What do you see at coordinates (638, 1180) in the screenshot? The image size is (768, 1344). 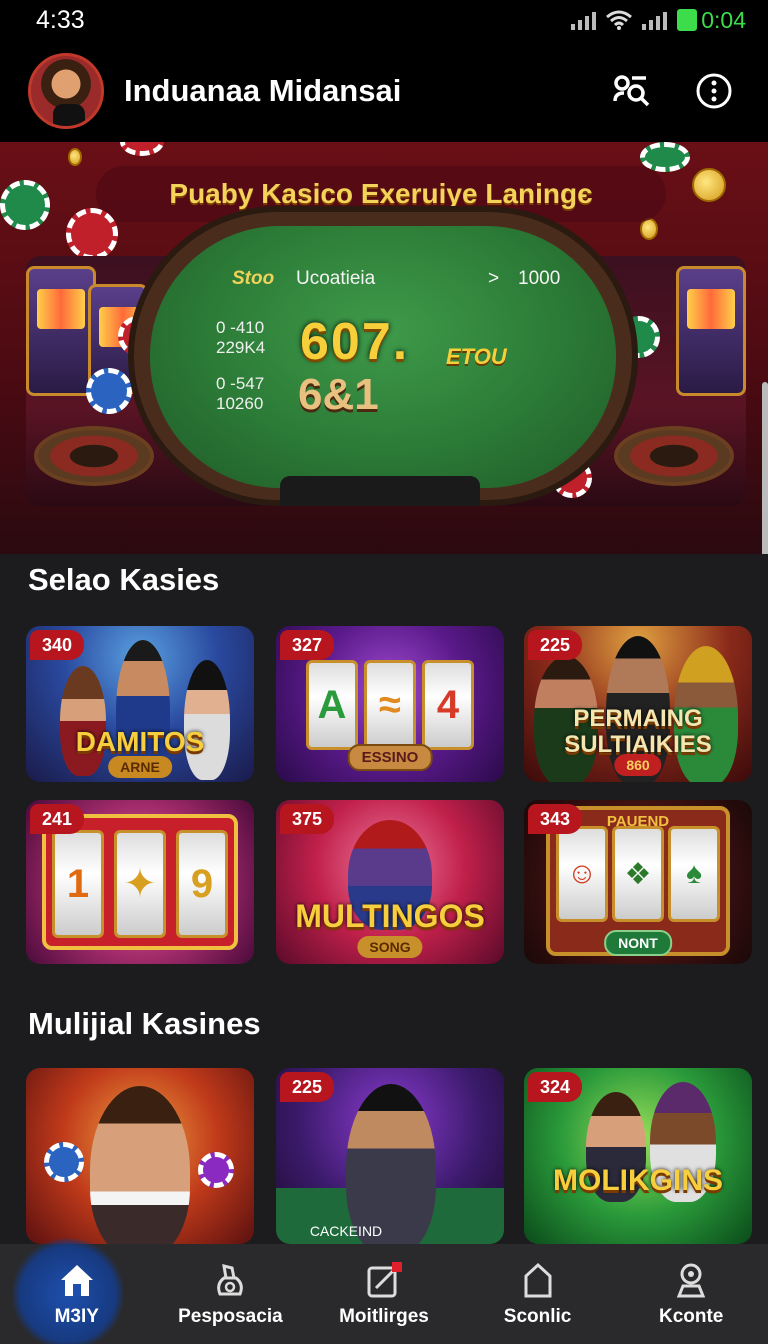 I see `card-logo: MOLIKGINS` at bounding box center [638, 1180].